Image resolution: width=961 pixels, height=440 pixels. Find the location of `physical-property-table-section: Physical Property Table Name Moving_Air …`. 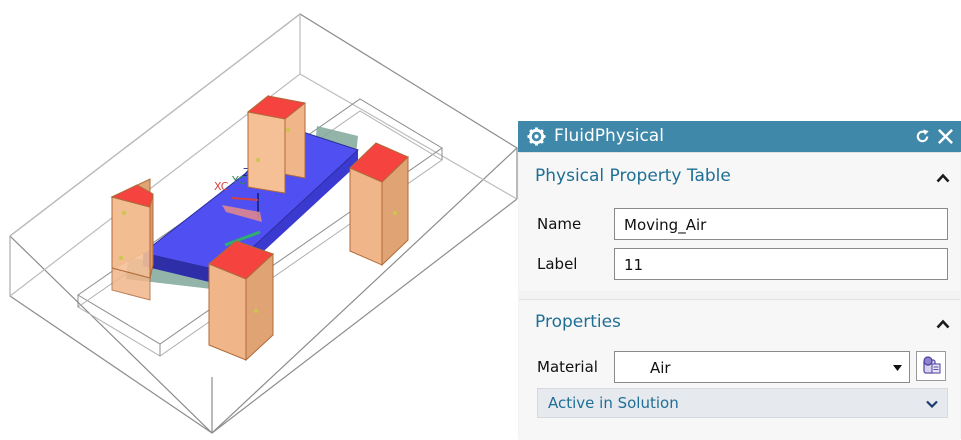

physical-property-table-section: Physical Property Table Name Moving_Air … is located at coordinates (739, 221).